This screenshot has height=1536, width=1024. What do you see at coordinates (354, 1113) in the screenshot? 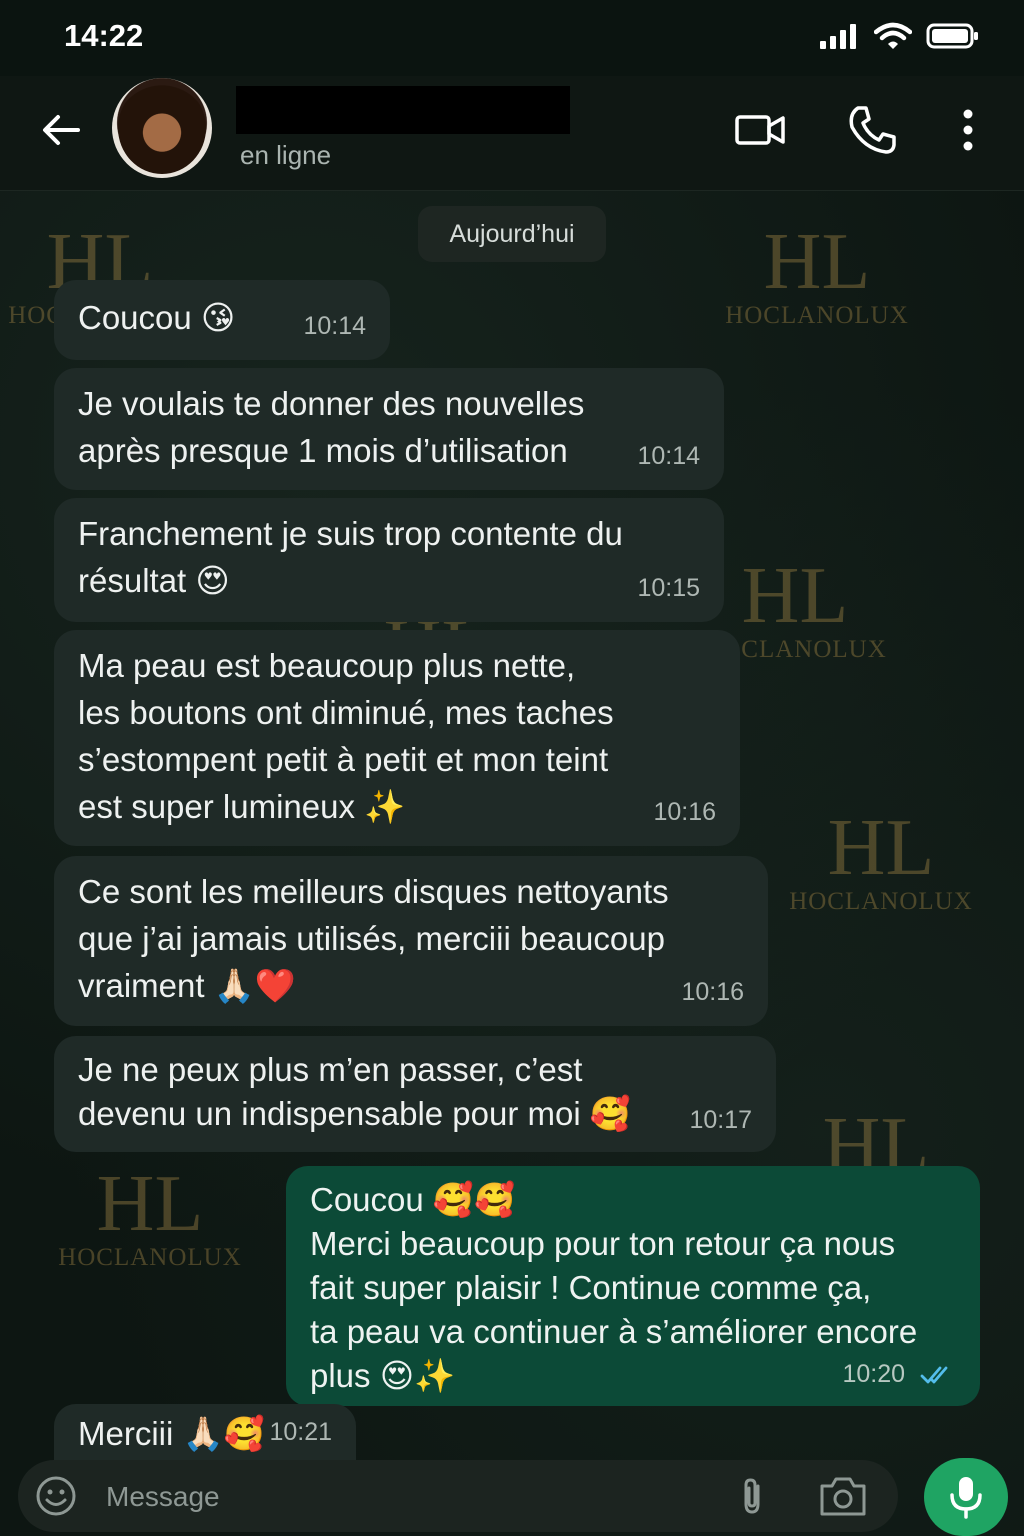
I see `message-text: devenu un indispensable pour moi 🥰` at bounding box center [354, 1113].